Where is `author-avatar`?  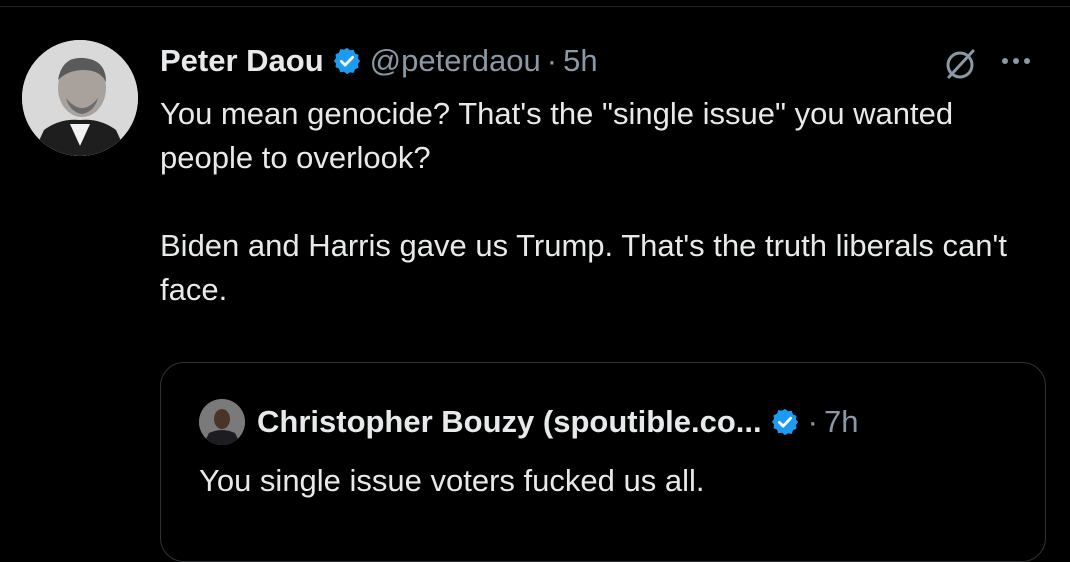 author-avatar is located at coordinates (80, 98).